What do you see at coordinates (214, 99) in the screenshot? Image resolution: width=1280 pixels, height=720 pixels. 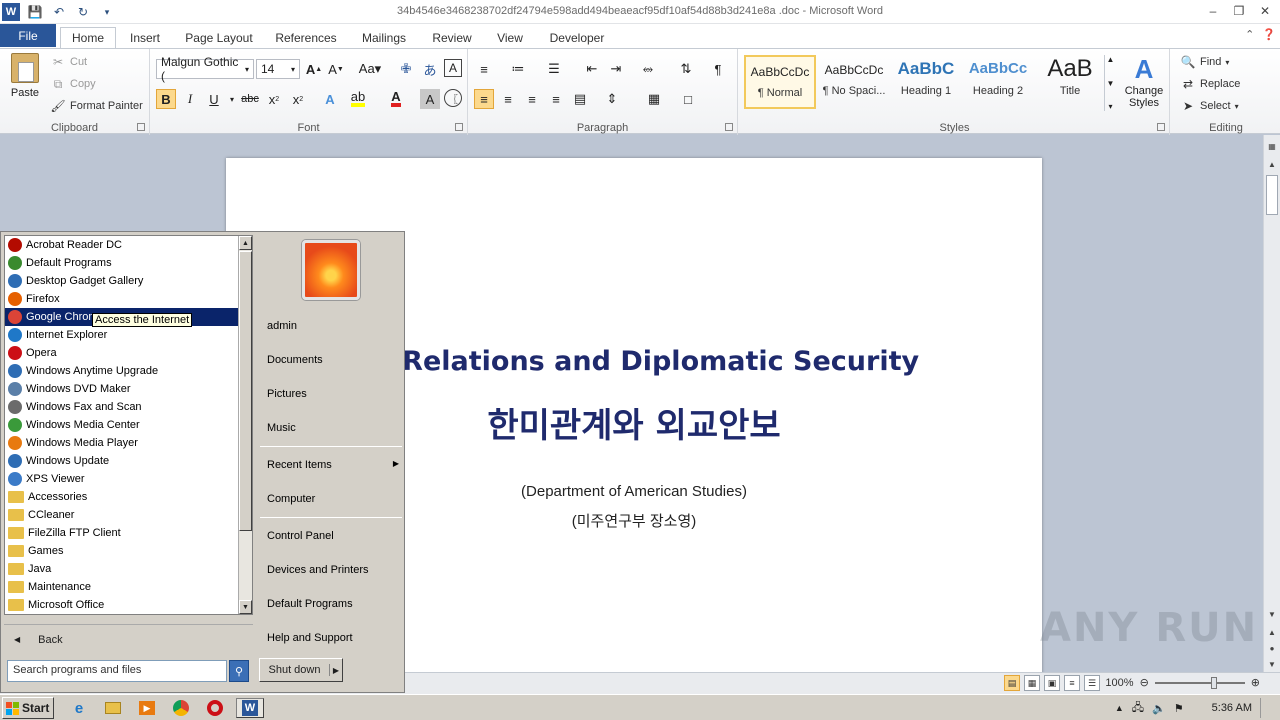 I see `underline-button: U` at bounding box center [214, 99].